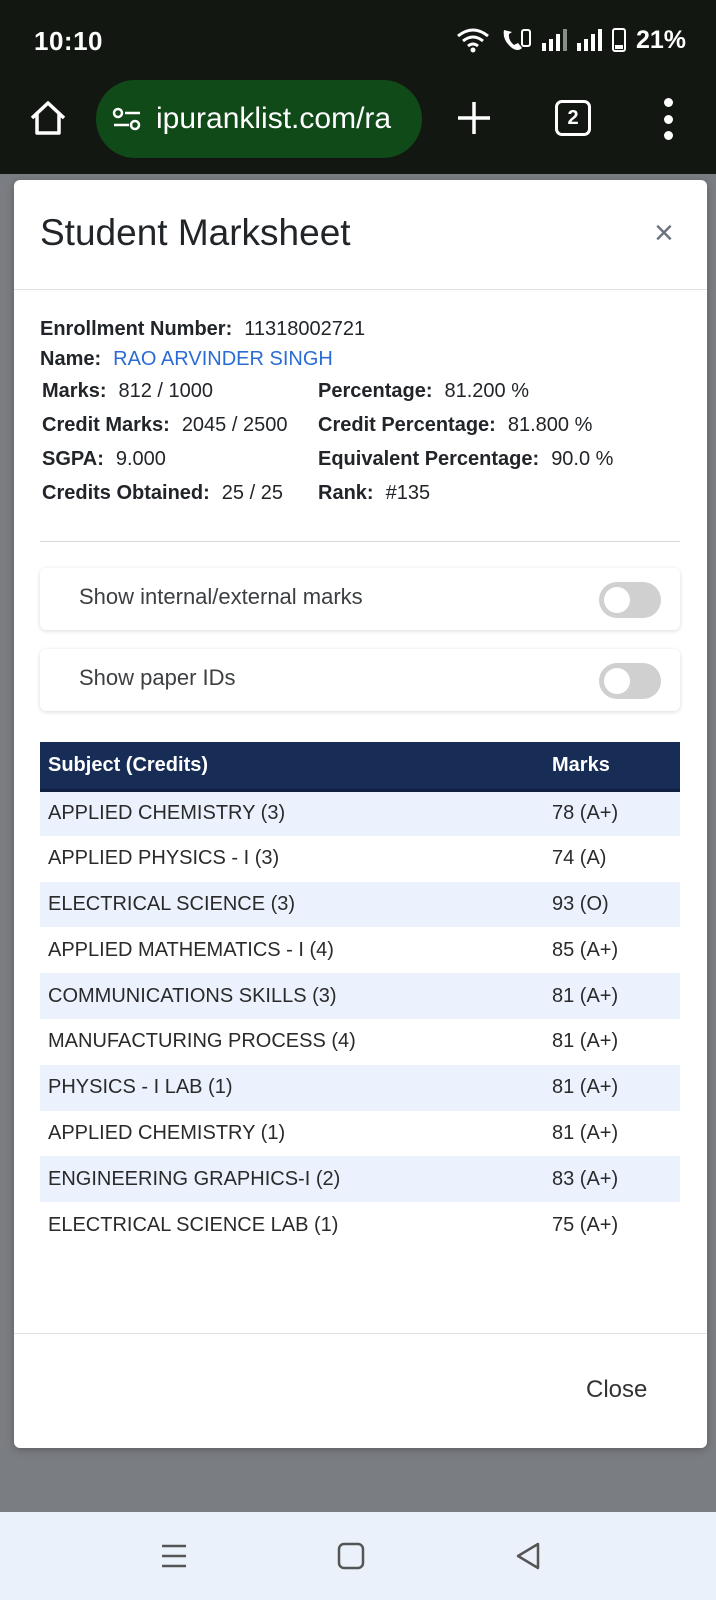 The image size is (716, 1600). Describe the element at coordinates (429, 459) in the screenshot. I see `equivalent-label: Equivalent Percentage:` at that location.